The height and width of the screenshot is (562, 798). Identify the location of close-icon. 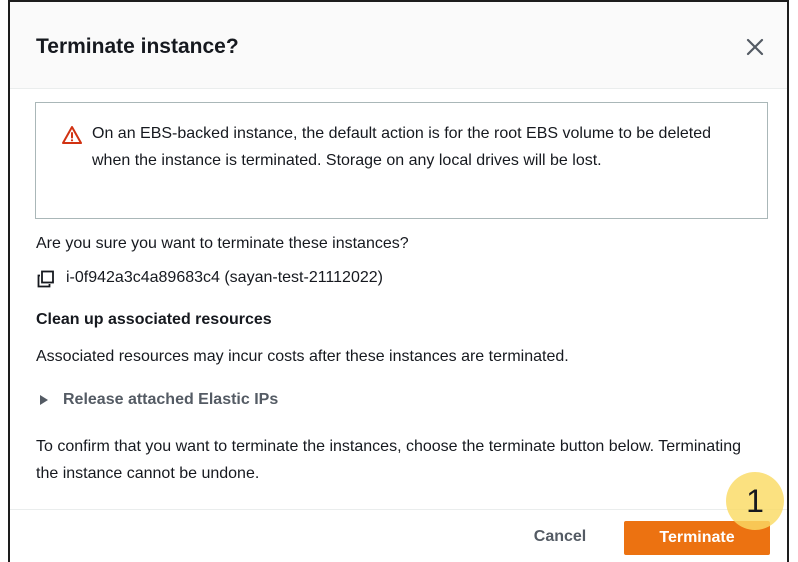
(755, 47).